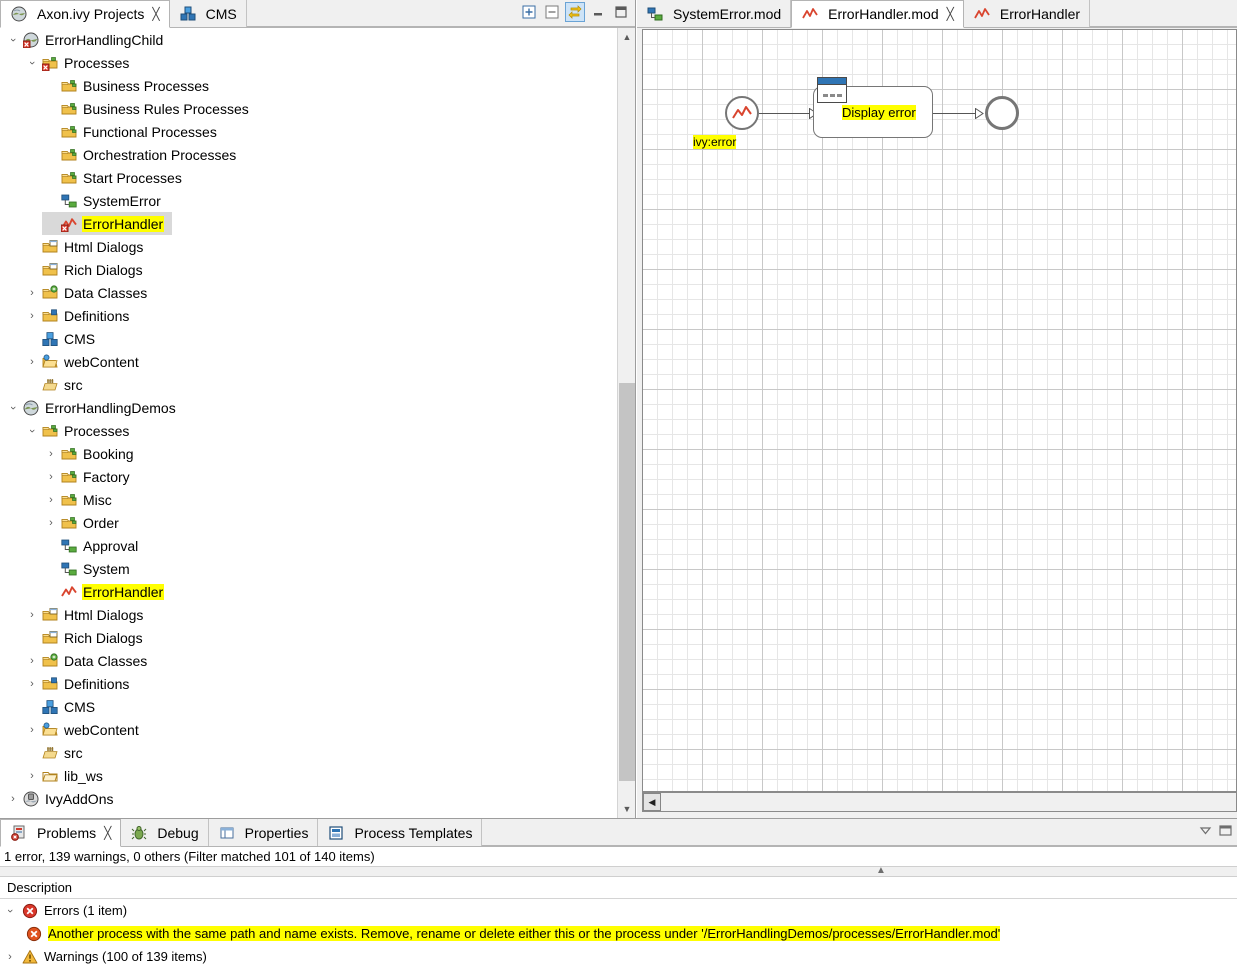 Image resolution: width=1237 pixels, height=977 pixels. What do you see at coordinates (165, 832) in the screenshot?
I see `tab-debug: Debug` at bounding box center [165, 832].